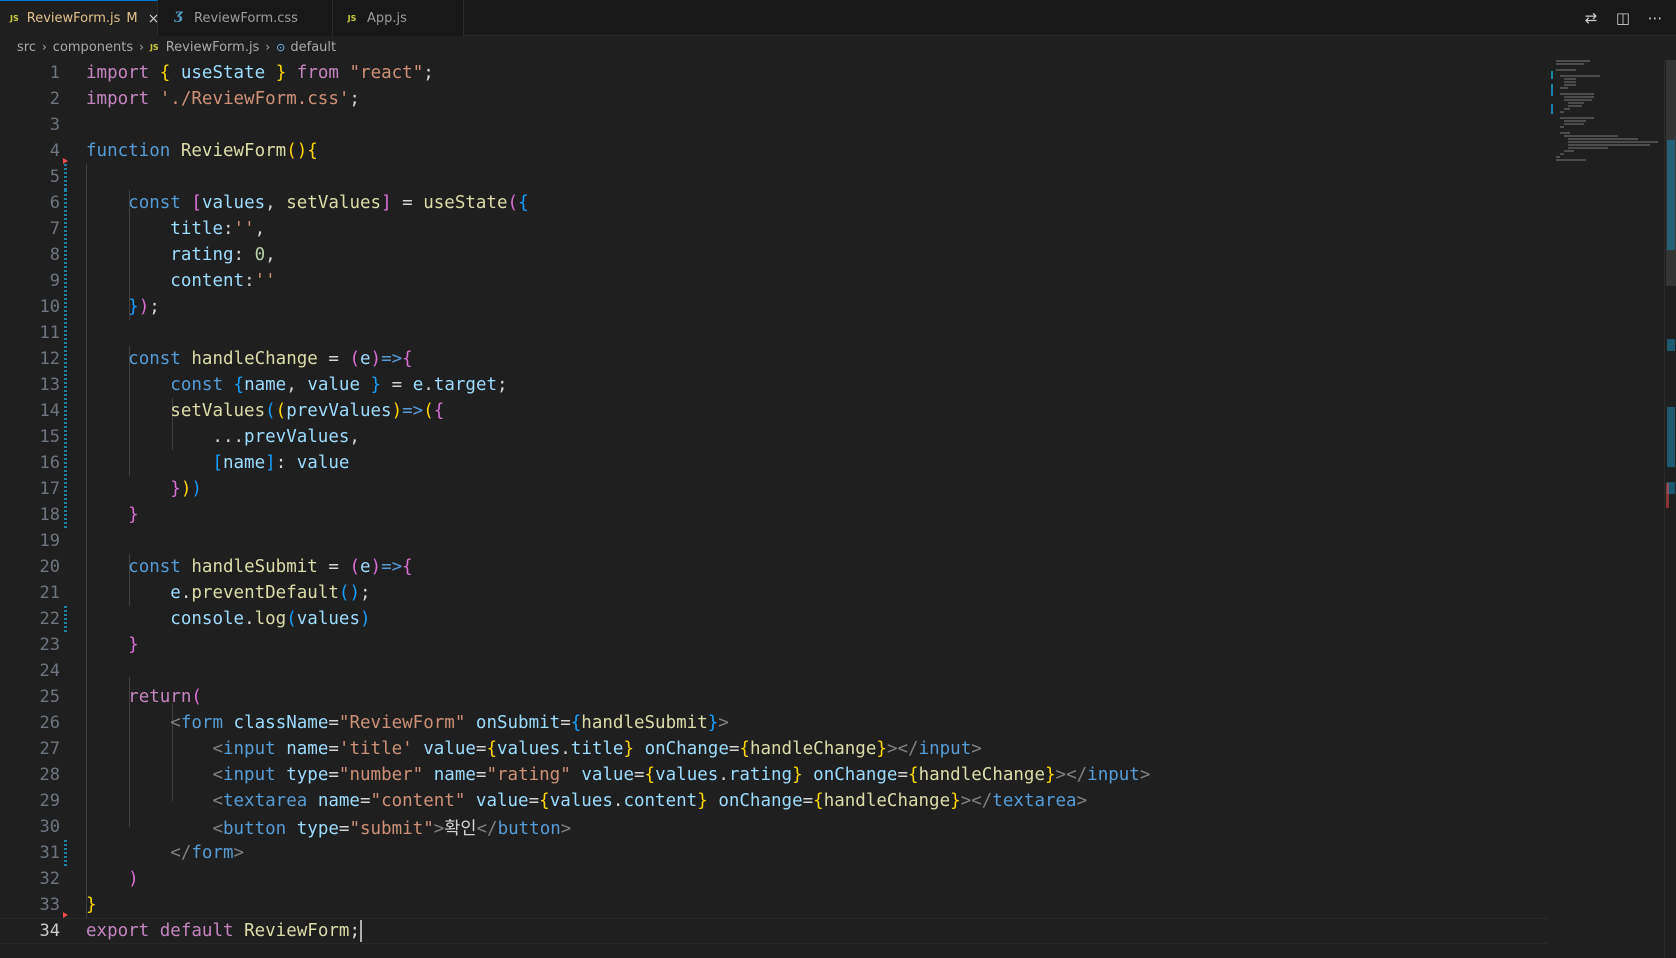 This screenshot has width=1676, height=958. What do you see at coordinates (387, 18) in the screenshot?
I see `tab-label: App.js` at bounding box center [387, 18].